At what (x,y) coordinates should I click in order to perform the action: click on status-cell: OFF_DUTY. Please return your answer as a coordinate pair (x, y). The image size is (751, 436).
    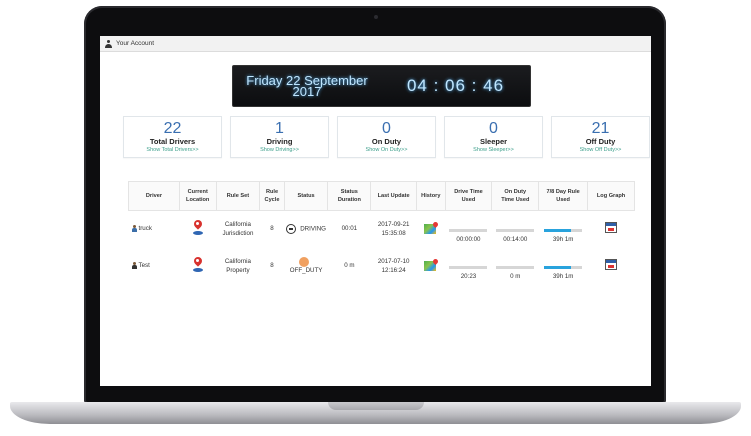
    Looking at the image, I should click on (306, 266).